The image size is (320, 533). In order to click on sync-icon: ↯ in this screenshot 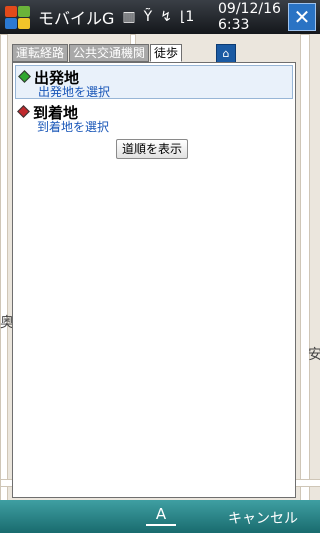, I will do `click(166, 17)`.